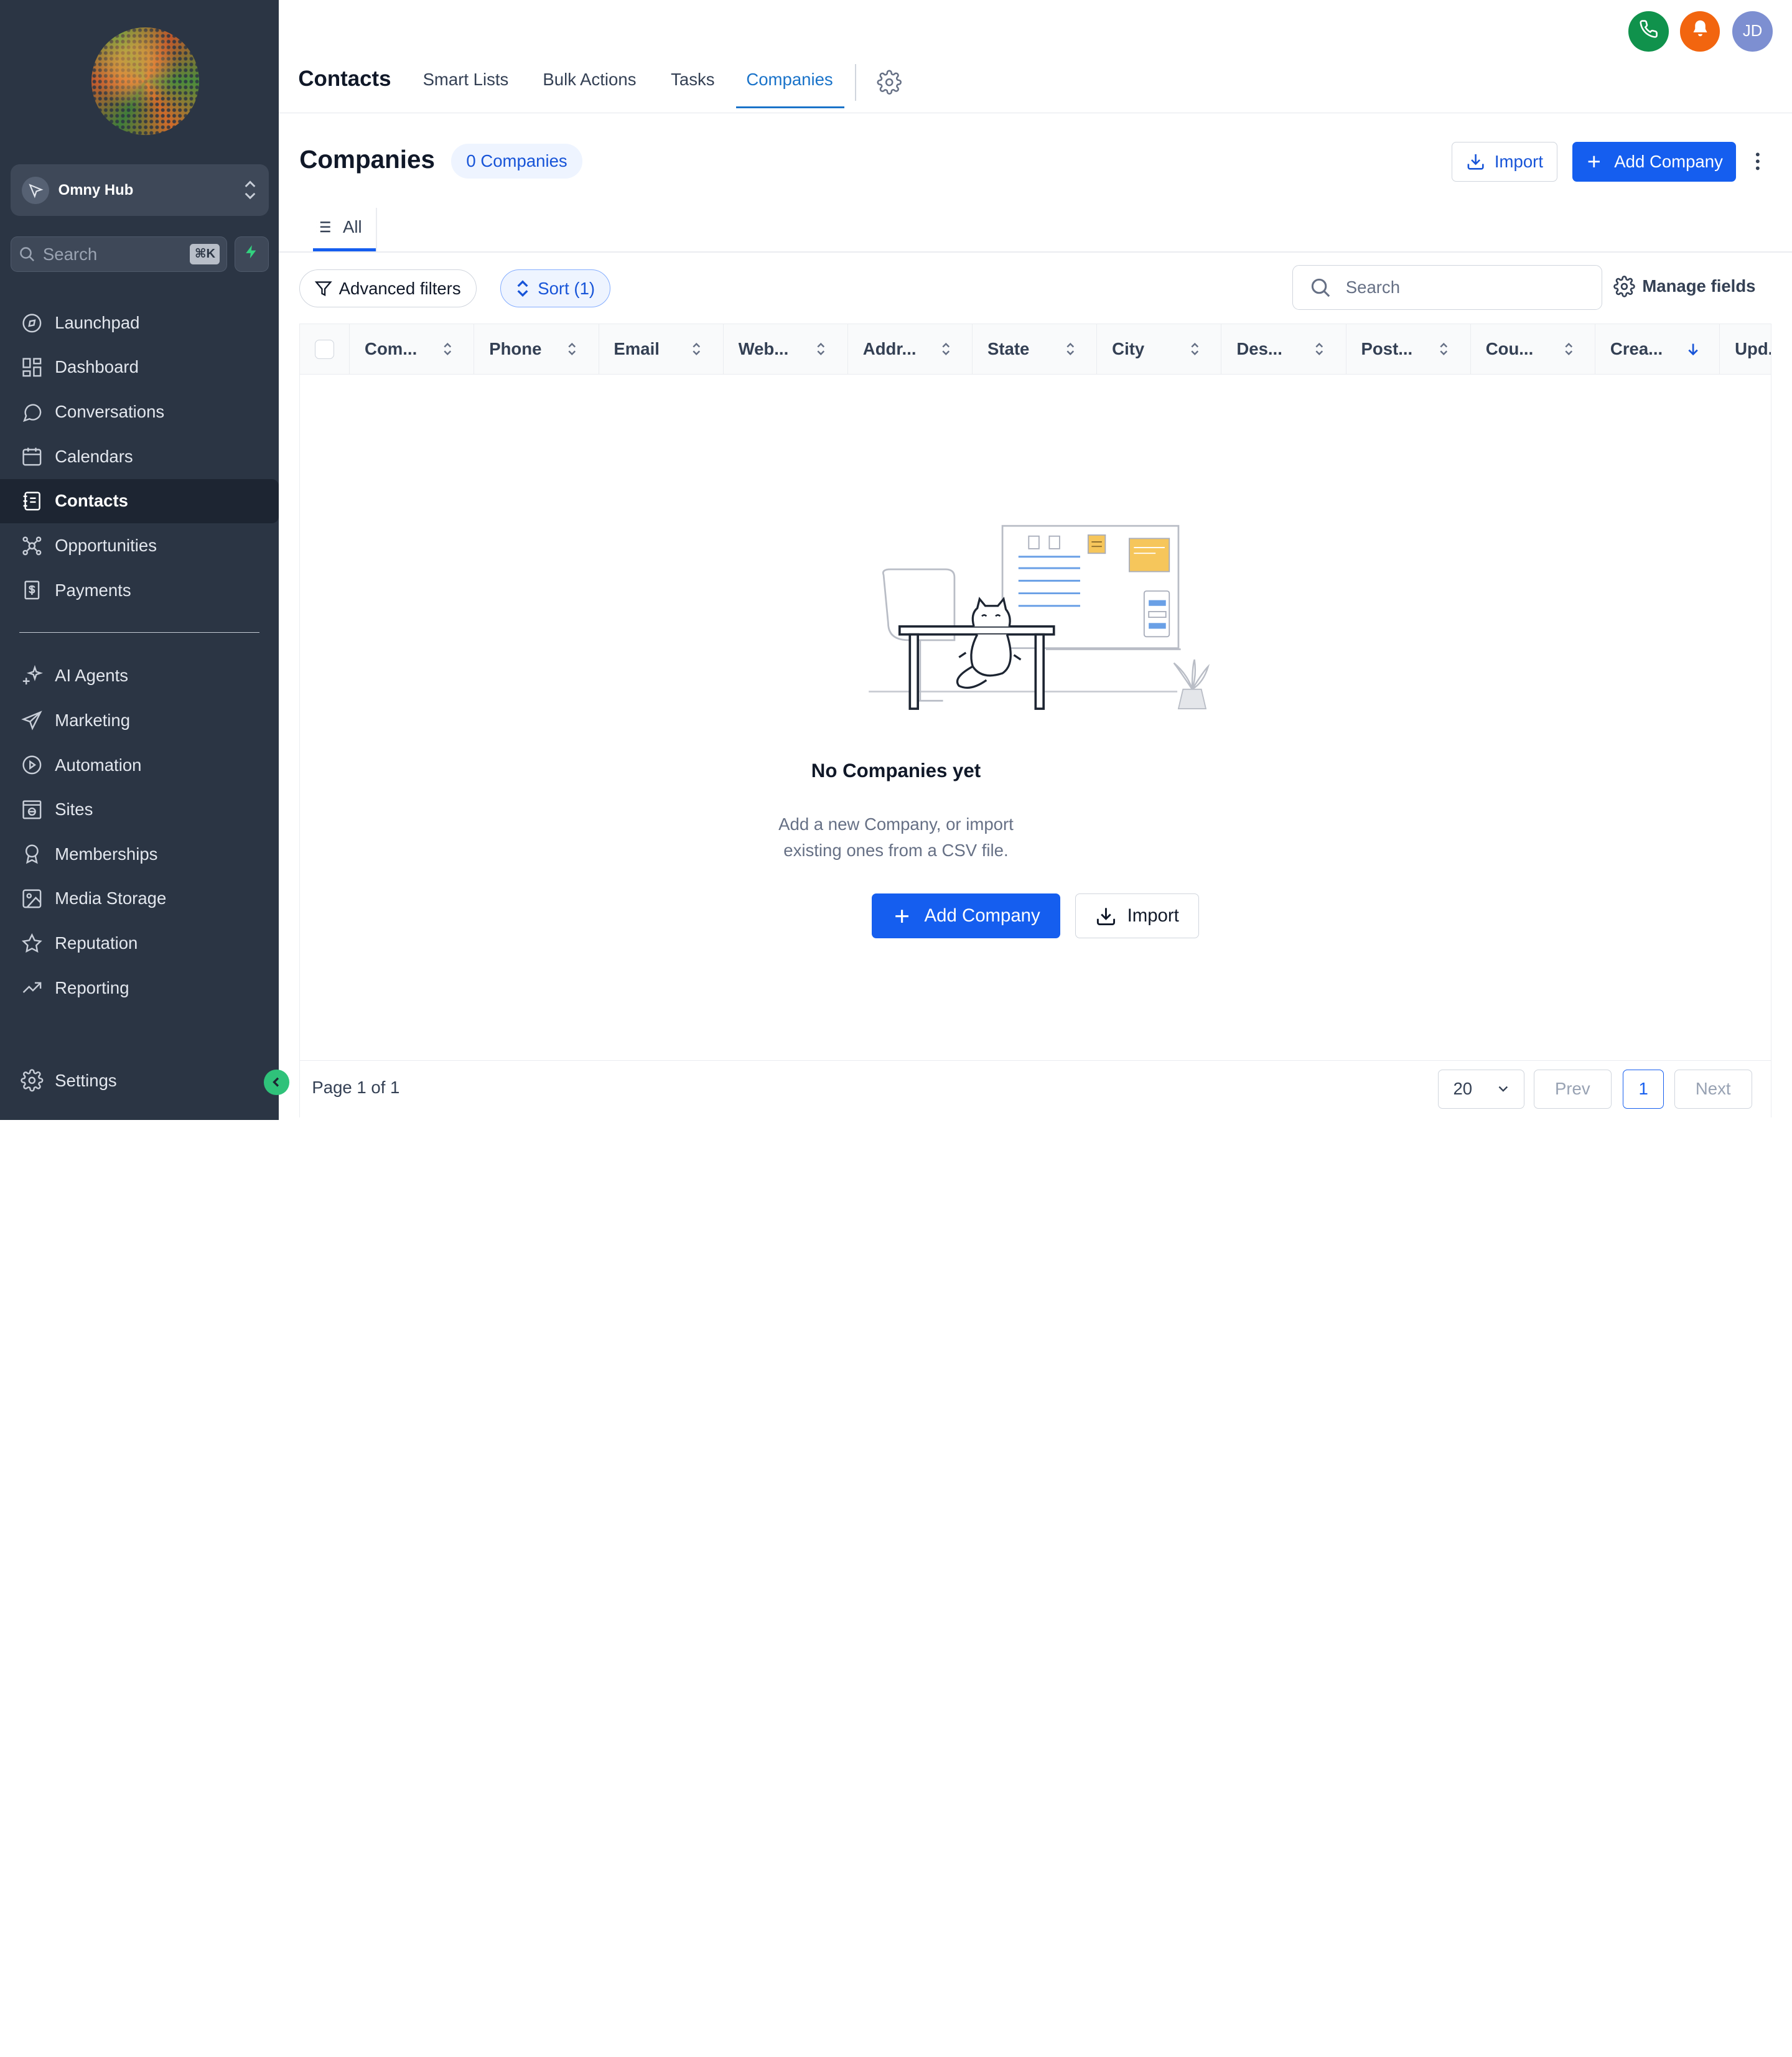 The width and height of the screenshot is (1792, 2057). Describe the element at coordinates (1153, 915) in the screenshot. I see `empty-import-label: Import` at that location.